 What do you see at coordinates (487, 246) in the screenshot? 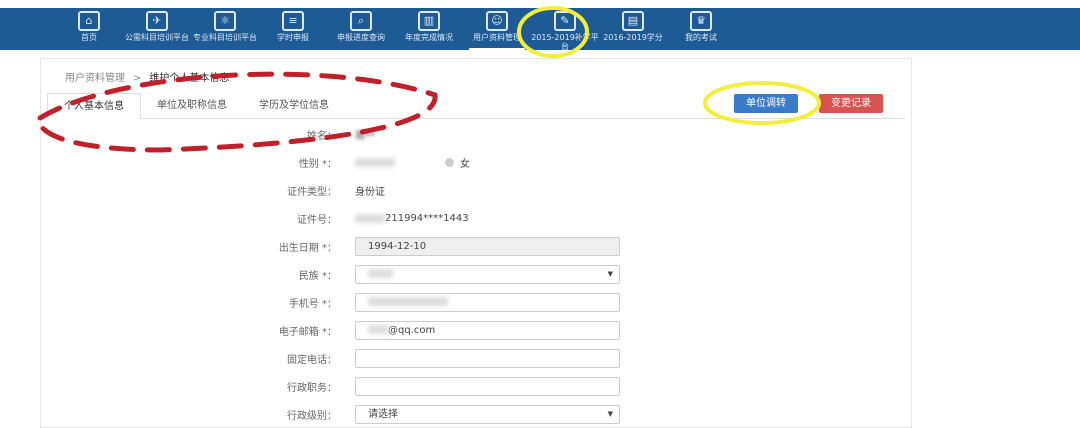
I see `birth-date-input: 1994-12-10` at bounding box center [487, 246].